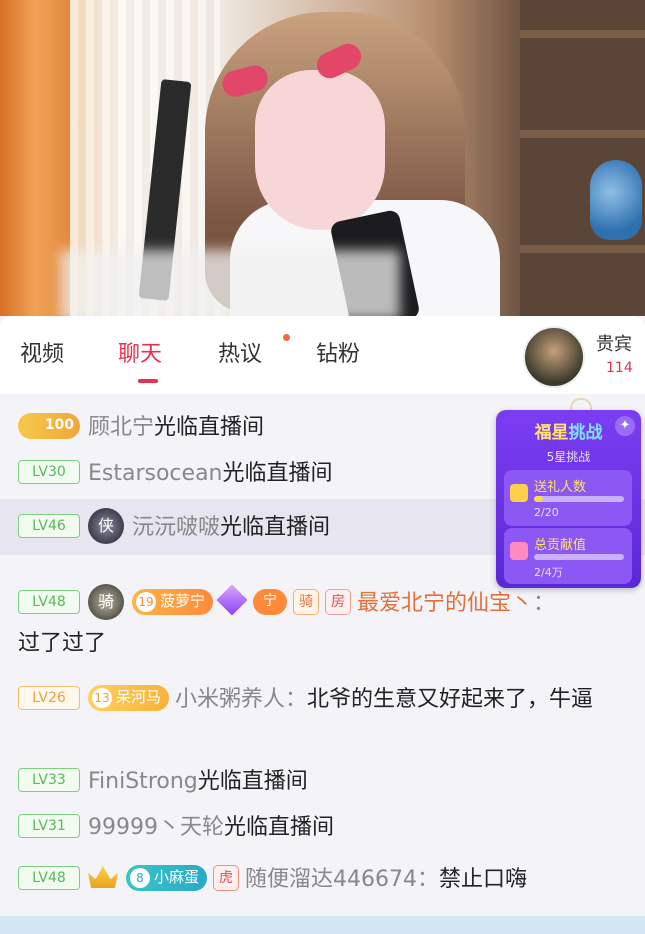 The image size is (645, 934). What do you see at coordinates (548, 572) in the screenshot?
I see `challenge-item-value: 2/4万` at bounding box center [548, 572].